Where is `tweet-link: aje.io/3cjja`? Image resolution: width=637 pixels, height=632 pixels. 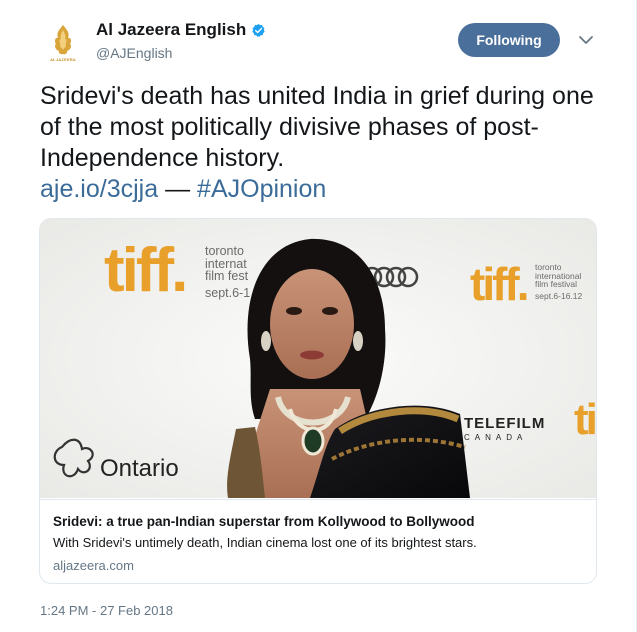 tweet-link: aje.io/3cjja is located at coordinates (99, 189).